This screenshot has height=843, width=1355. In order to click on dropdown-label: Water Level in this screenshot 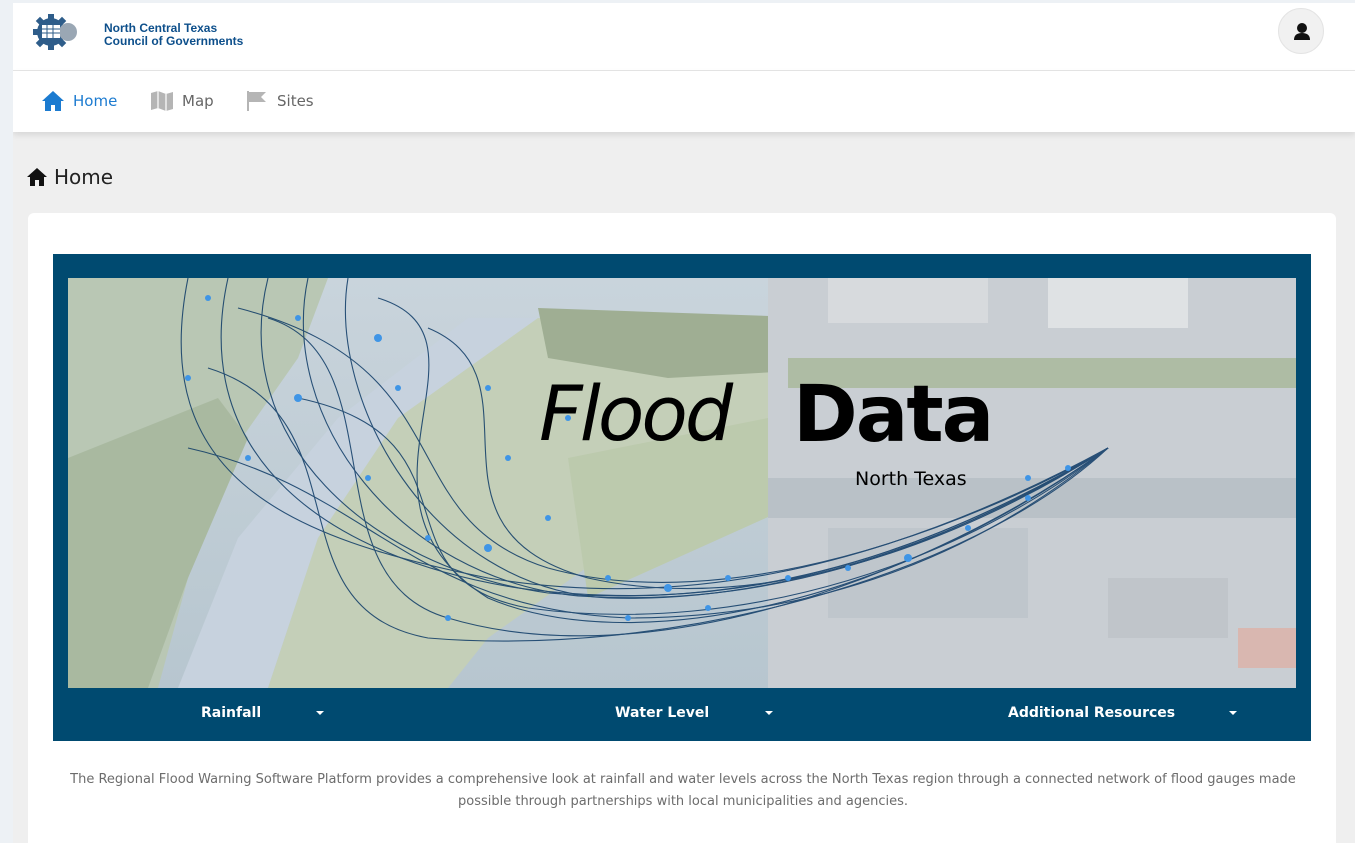, I will do `click(662, 713)`.